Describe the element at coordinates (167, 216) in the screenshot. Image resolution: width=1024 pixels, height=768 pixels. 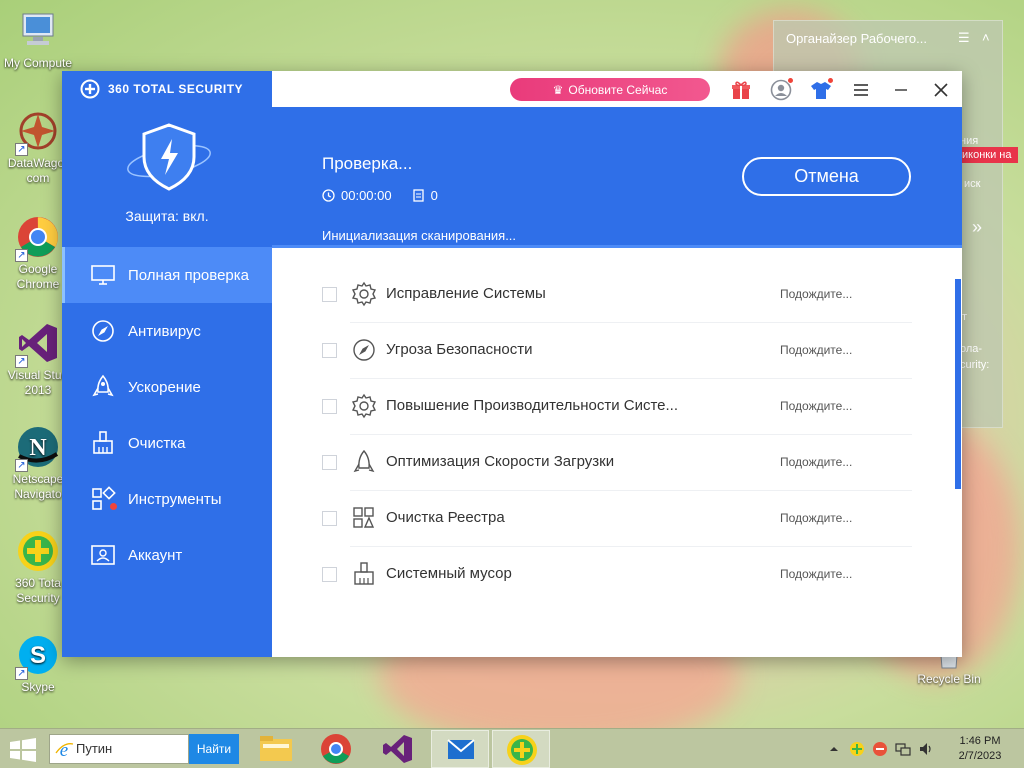
I see `protection-status: Защита: вкл.` at that location.